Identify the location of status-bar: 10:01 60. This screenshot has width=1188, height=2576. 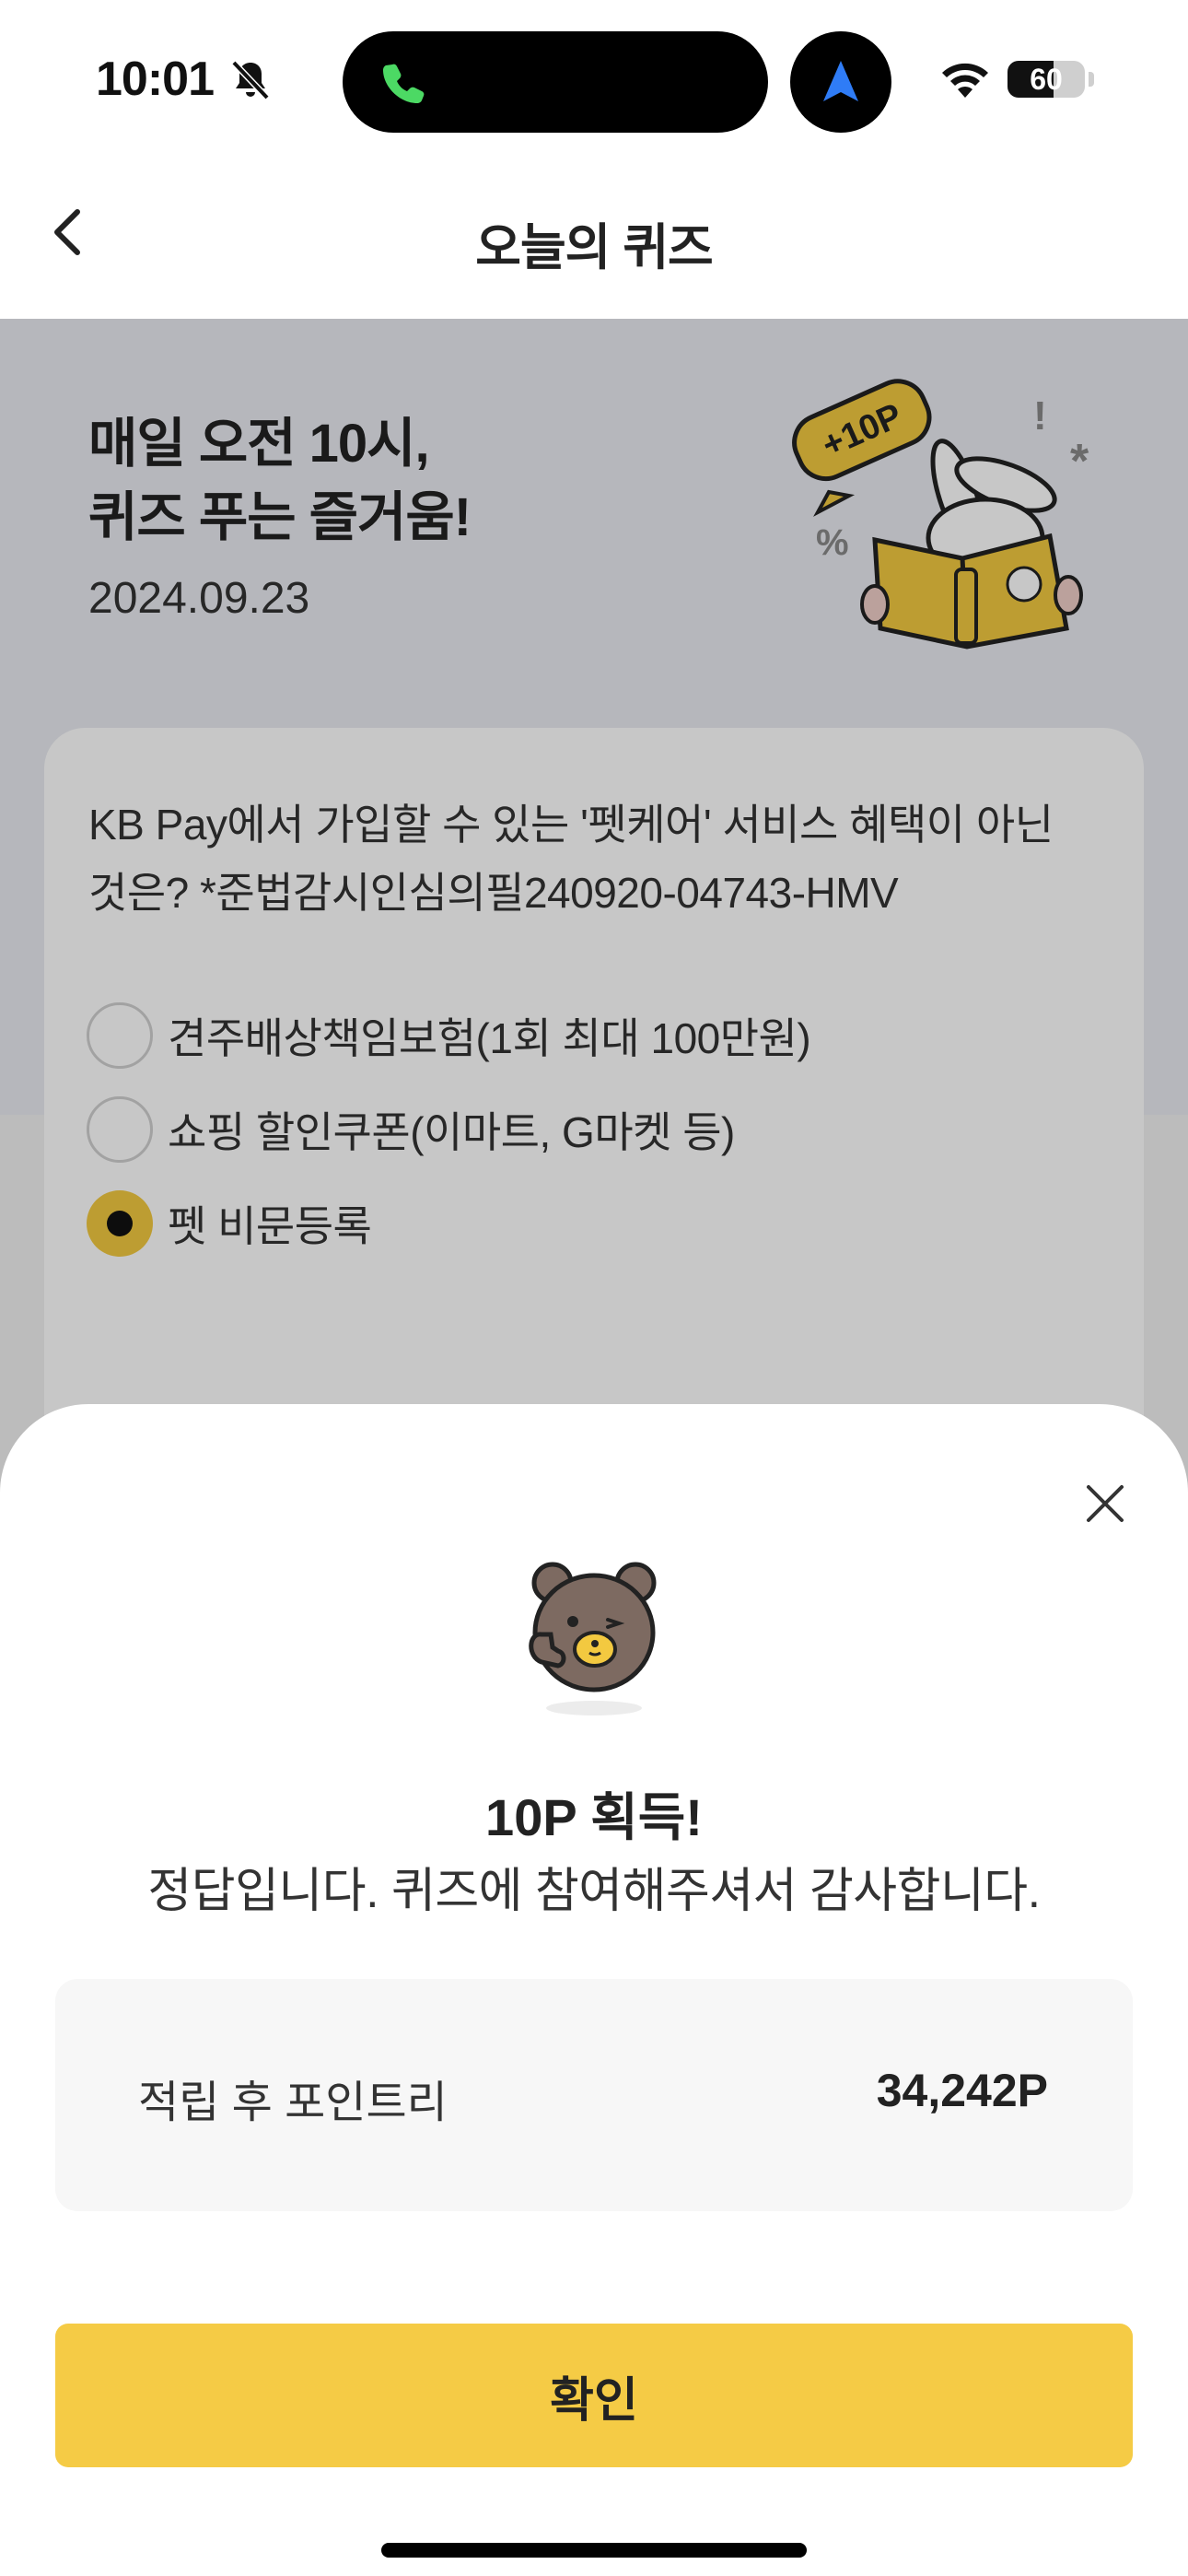
(594, 78).